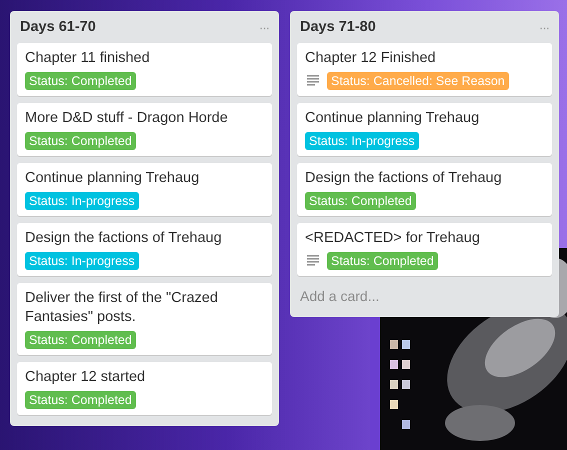  Describe the element at coordinates (127, 118) in the screenshot. I see `card-title: More D&D stuff - Dragon Horde` at that location.